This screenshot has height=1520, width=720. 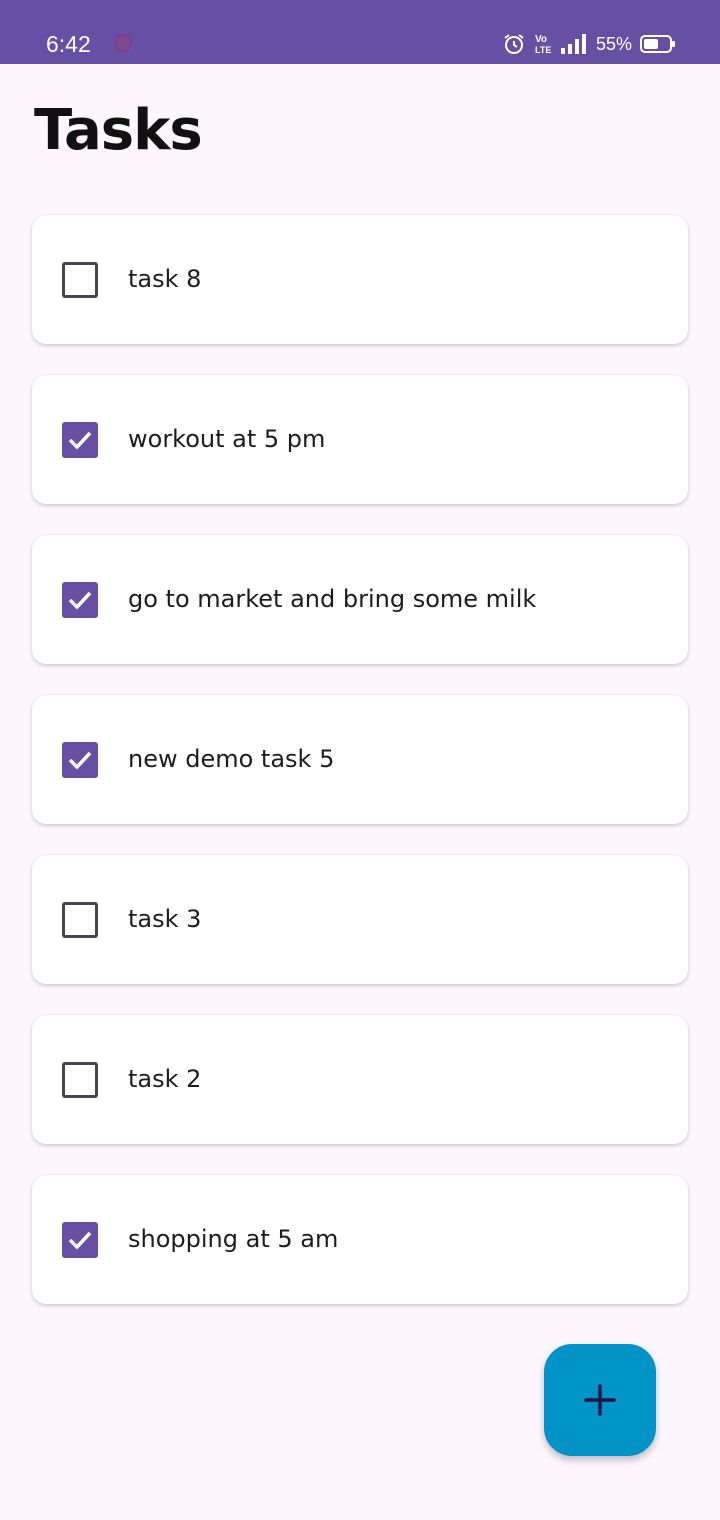 What do you see at coordinates (541, 39) in the screenshot?
I see `svg-text: Vo` at bounding box center [541, 39].